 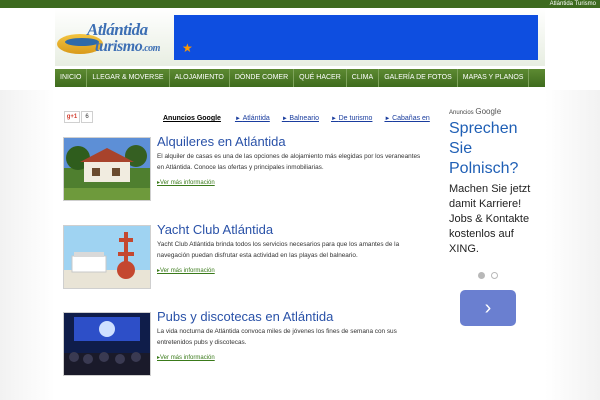 What do you see at coordinates (418, 78) in the screenshot?
I see `nav-item-galeria: GALERÍA DE FOTOS` at bounding box center [418, 78].